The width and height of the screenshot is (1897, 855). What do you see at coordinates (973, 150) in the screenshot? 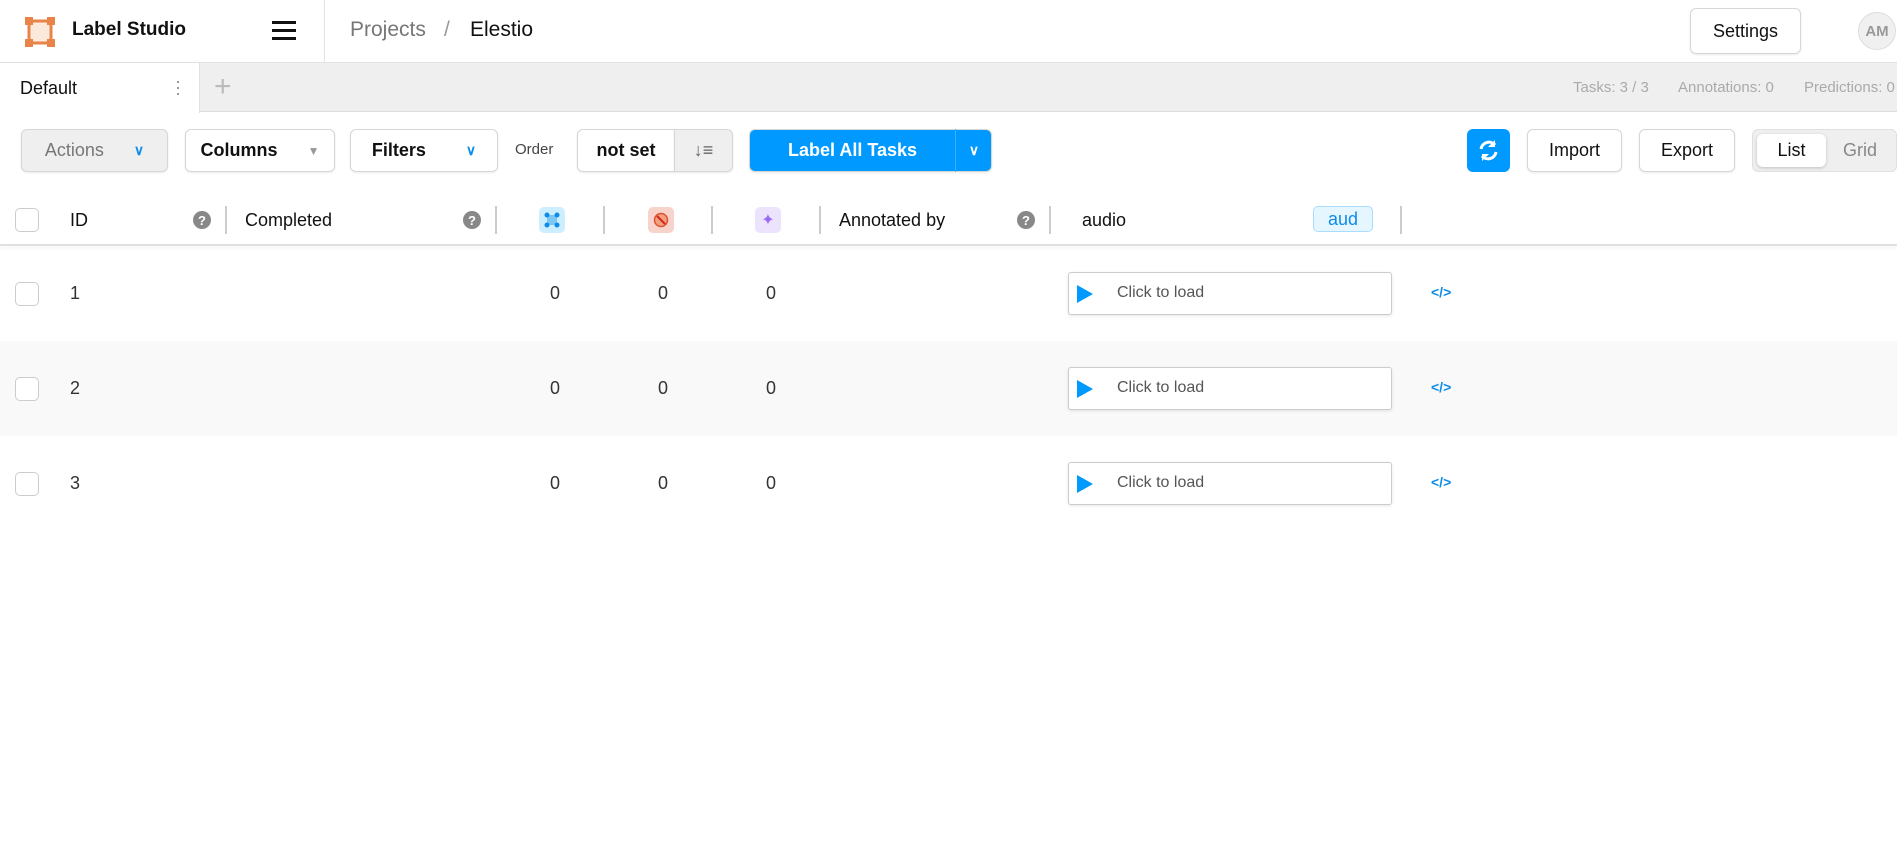
I see `label-options-chevron-icon: ∨` at bounding box center [973, 150].